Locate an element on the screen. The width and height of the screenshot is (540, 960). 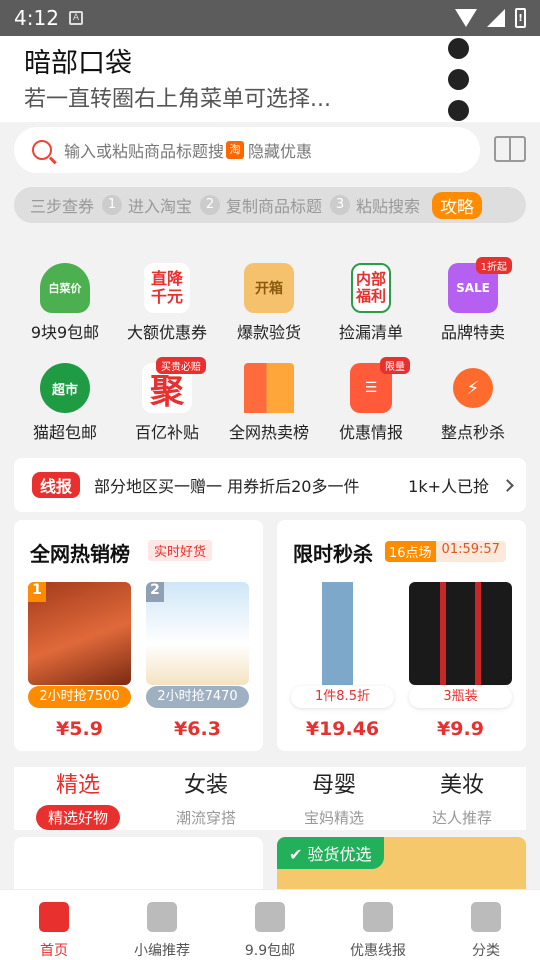
cabbage-icon: 白菜价 is located at coordinates (65, 288).